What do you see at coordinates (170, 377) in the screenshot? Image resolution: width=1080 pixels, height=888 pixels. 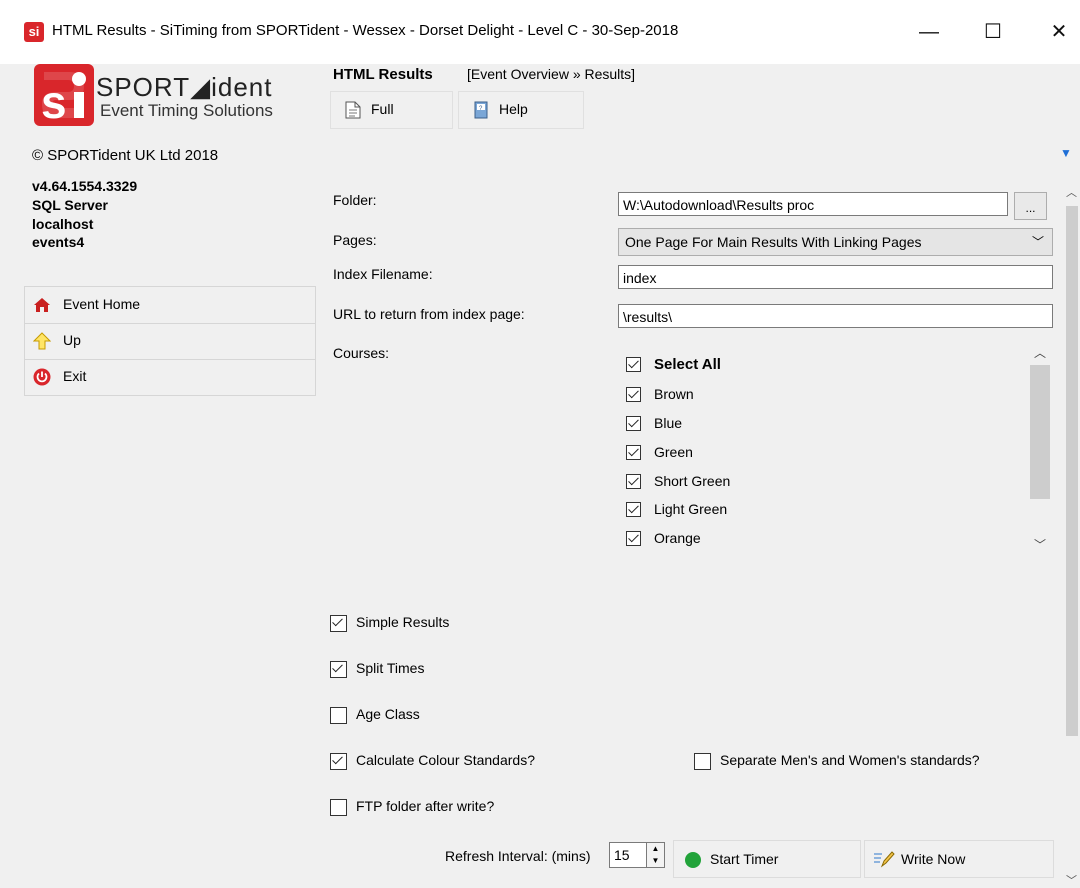 I see `nav-exit: Exit` at bounding box center [170, 377].